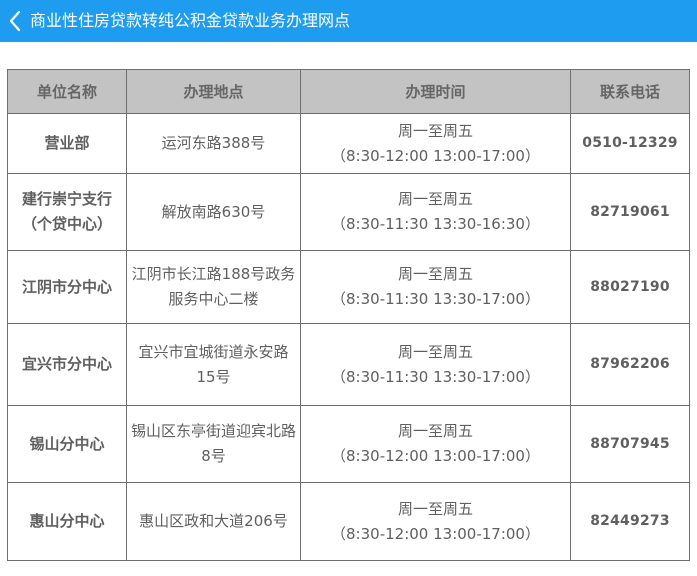 This screenshot has width=697, height=576. I want to click on unit-name-cell: 江阴市分中心, so click(67, 287).